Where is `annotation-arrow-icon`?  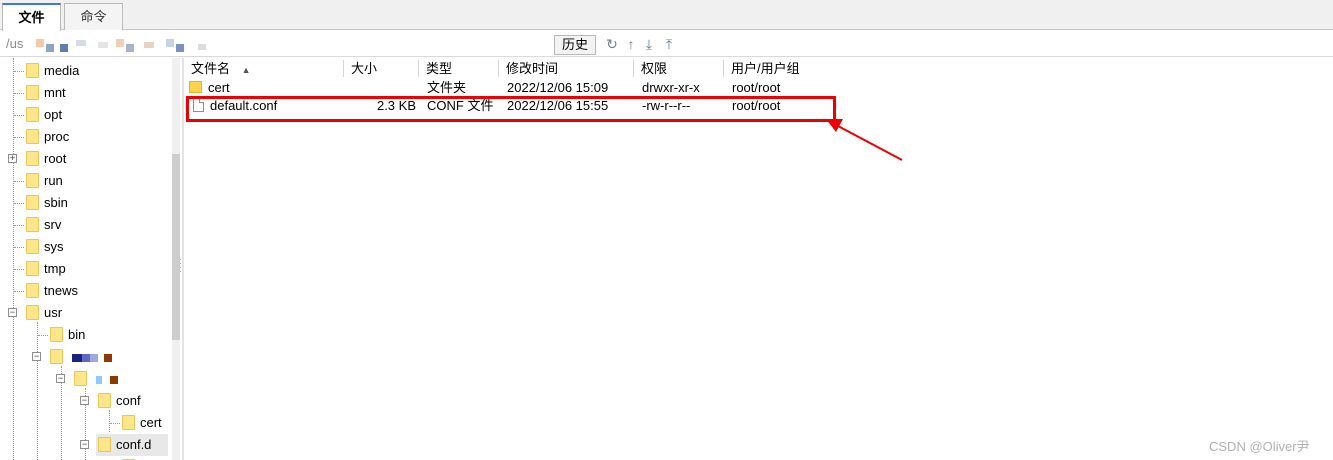 annotation-arrow-icon is located at coordinates (864, 140).